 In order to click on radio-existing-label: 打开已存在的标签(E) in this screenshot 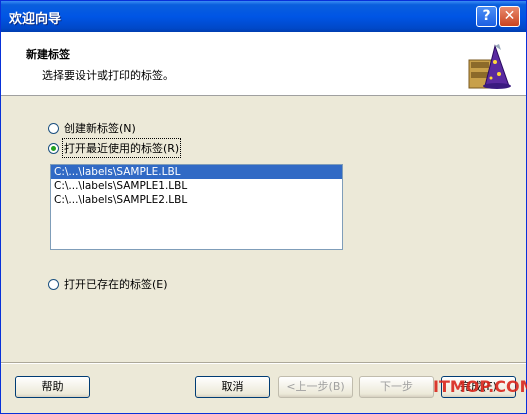, I will do `click(108, 284)`.